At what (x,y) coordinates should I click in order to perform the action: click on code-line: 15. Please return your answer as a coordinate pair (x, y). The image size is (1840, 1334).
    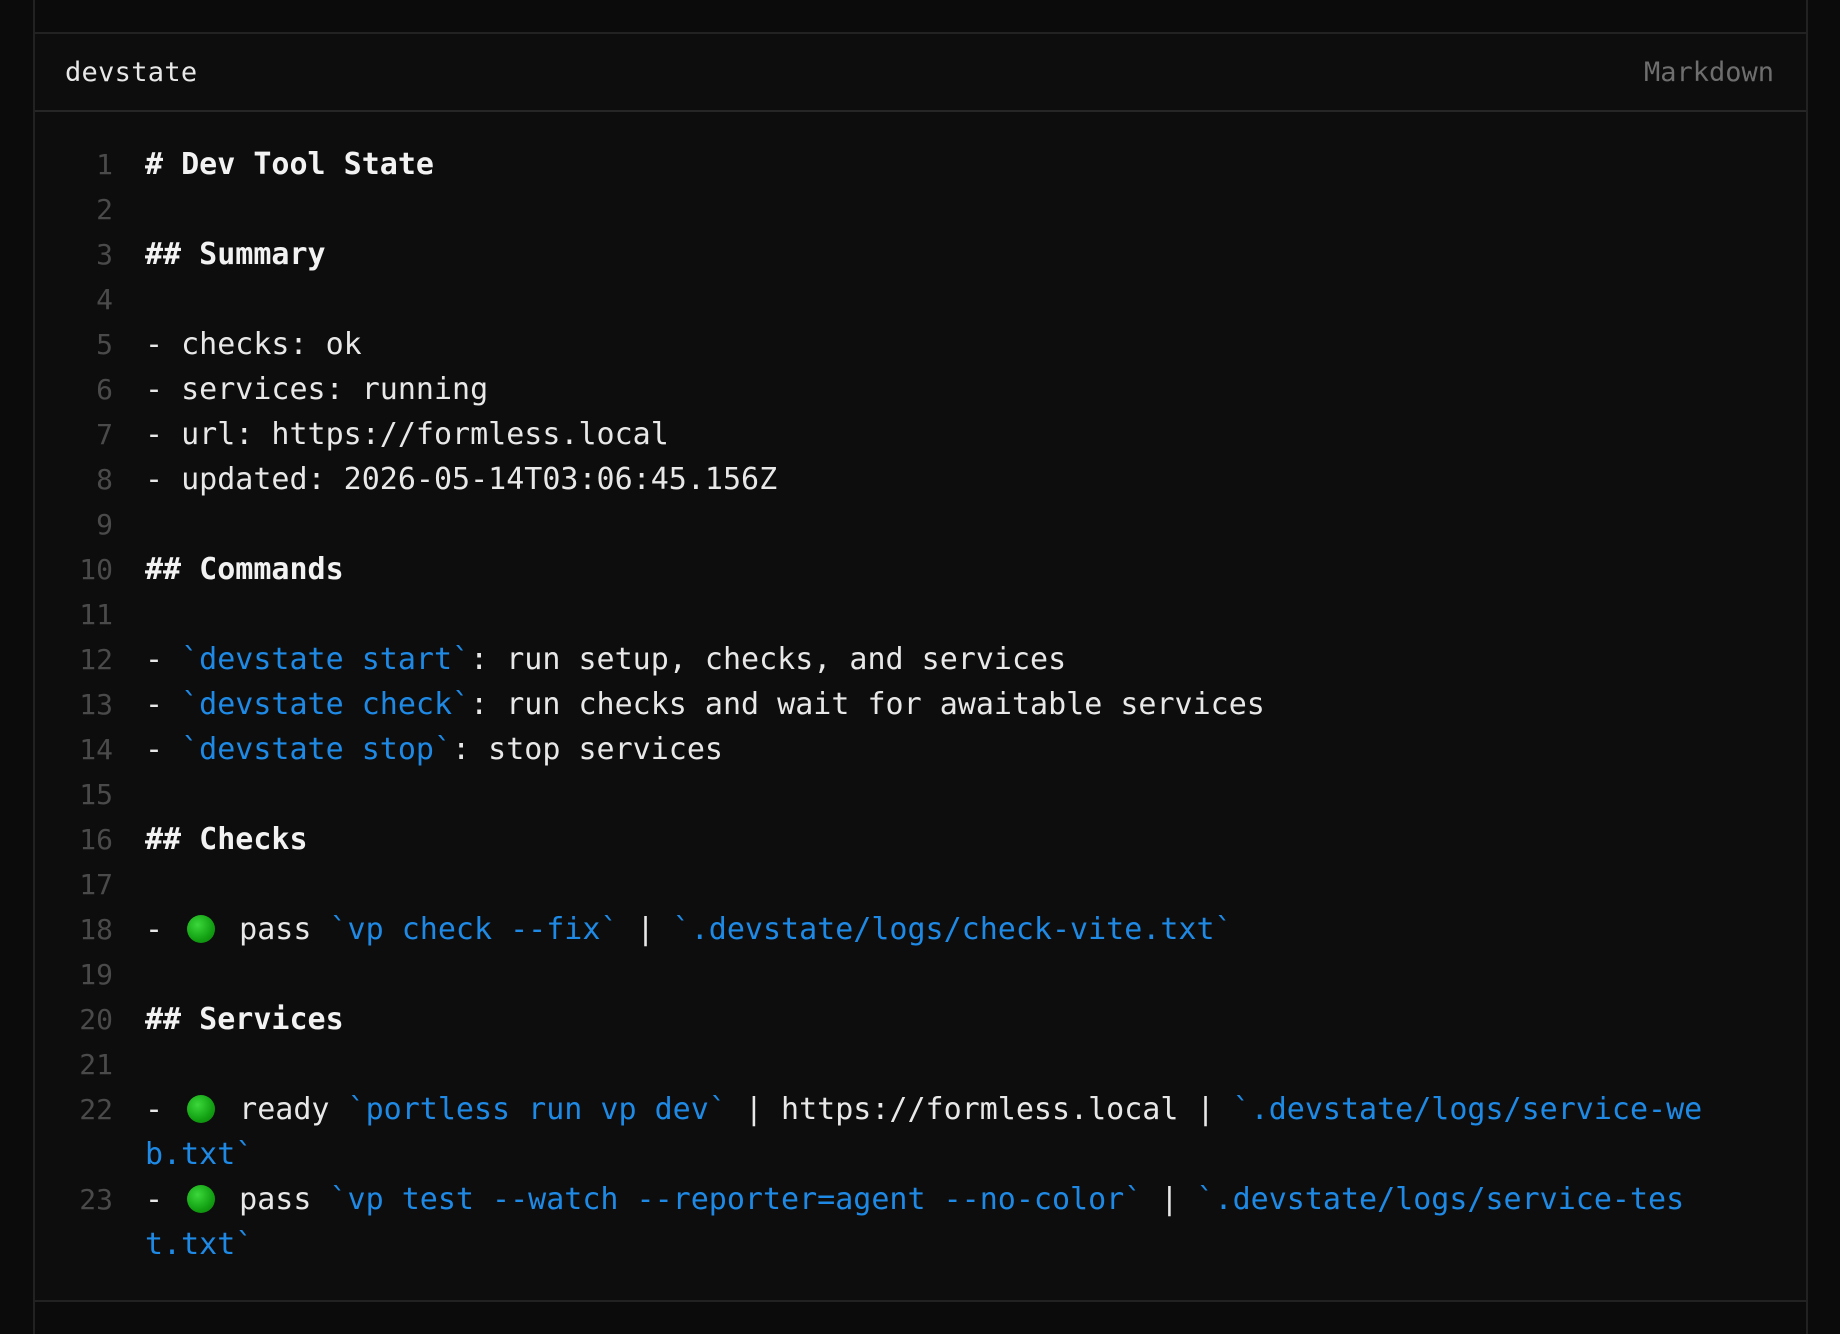
    Looking at the image, I should click on (920, 794).